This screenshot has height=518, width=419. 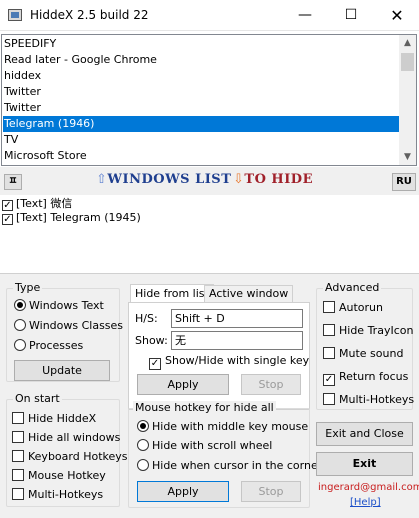 I want to click on to-hide-label: ⇩TO HIDE, so click(x=273, y=179).